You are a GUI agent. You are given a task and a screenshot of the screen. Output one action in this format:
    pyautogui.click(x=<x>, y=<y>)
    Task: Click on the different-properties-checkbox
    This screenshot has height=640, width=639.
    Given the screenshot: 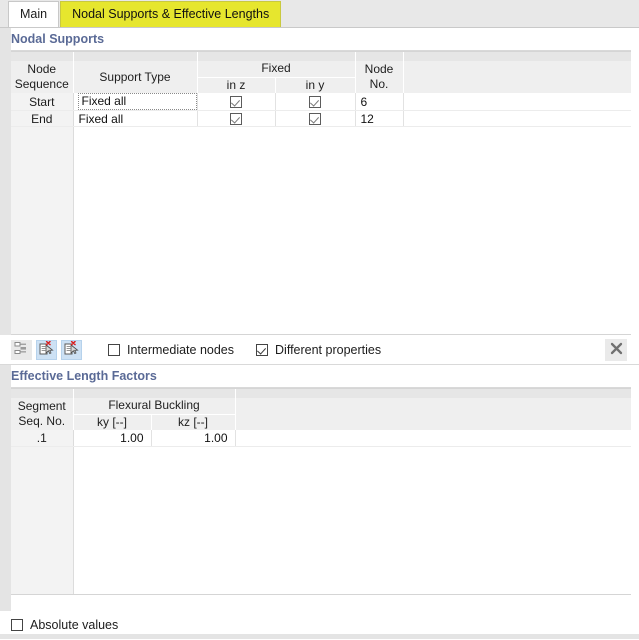 What is the action you would take?
    pyautogui.click(x=262, y=349)
    